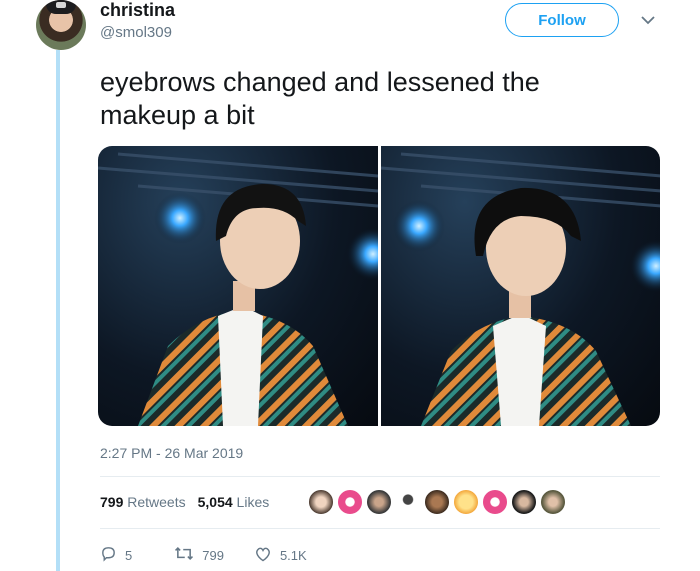 The width and height of the screenshot is (700, 571). Describe the element at coordinates (177, 115) in the screenshot. I see `tweet-text-line-2: makeup a bit` at that location.